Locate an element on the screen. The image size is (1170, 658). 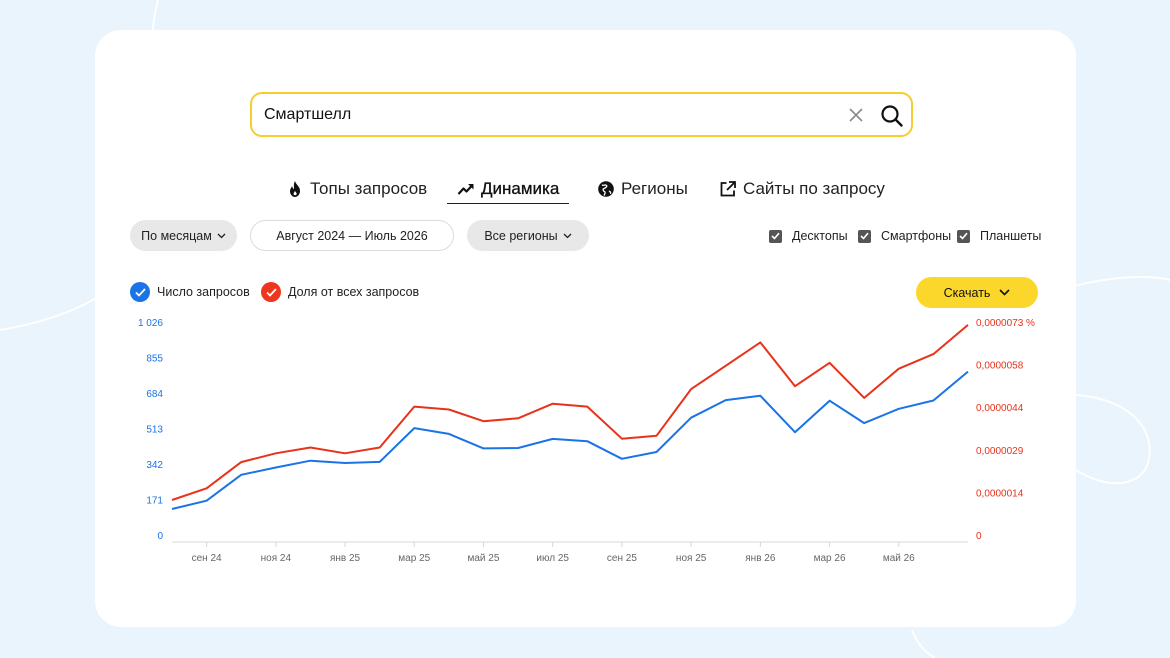
download-label: Скачать is located at coordinates (967, 292).